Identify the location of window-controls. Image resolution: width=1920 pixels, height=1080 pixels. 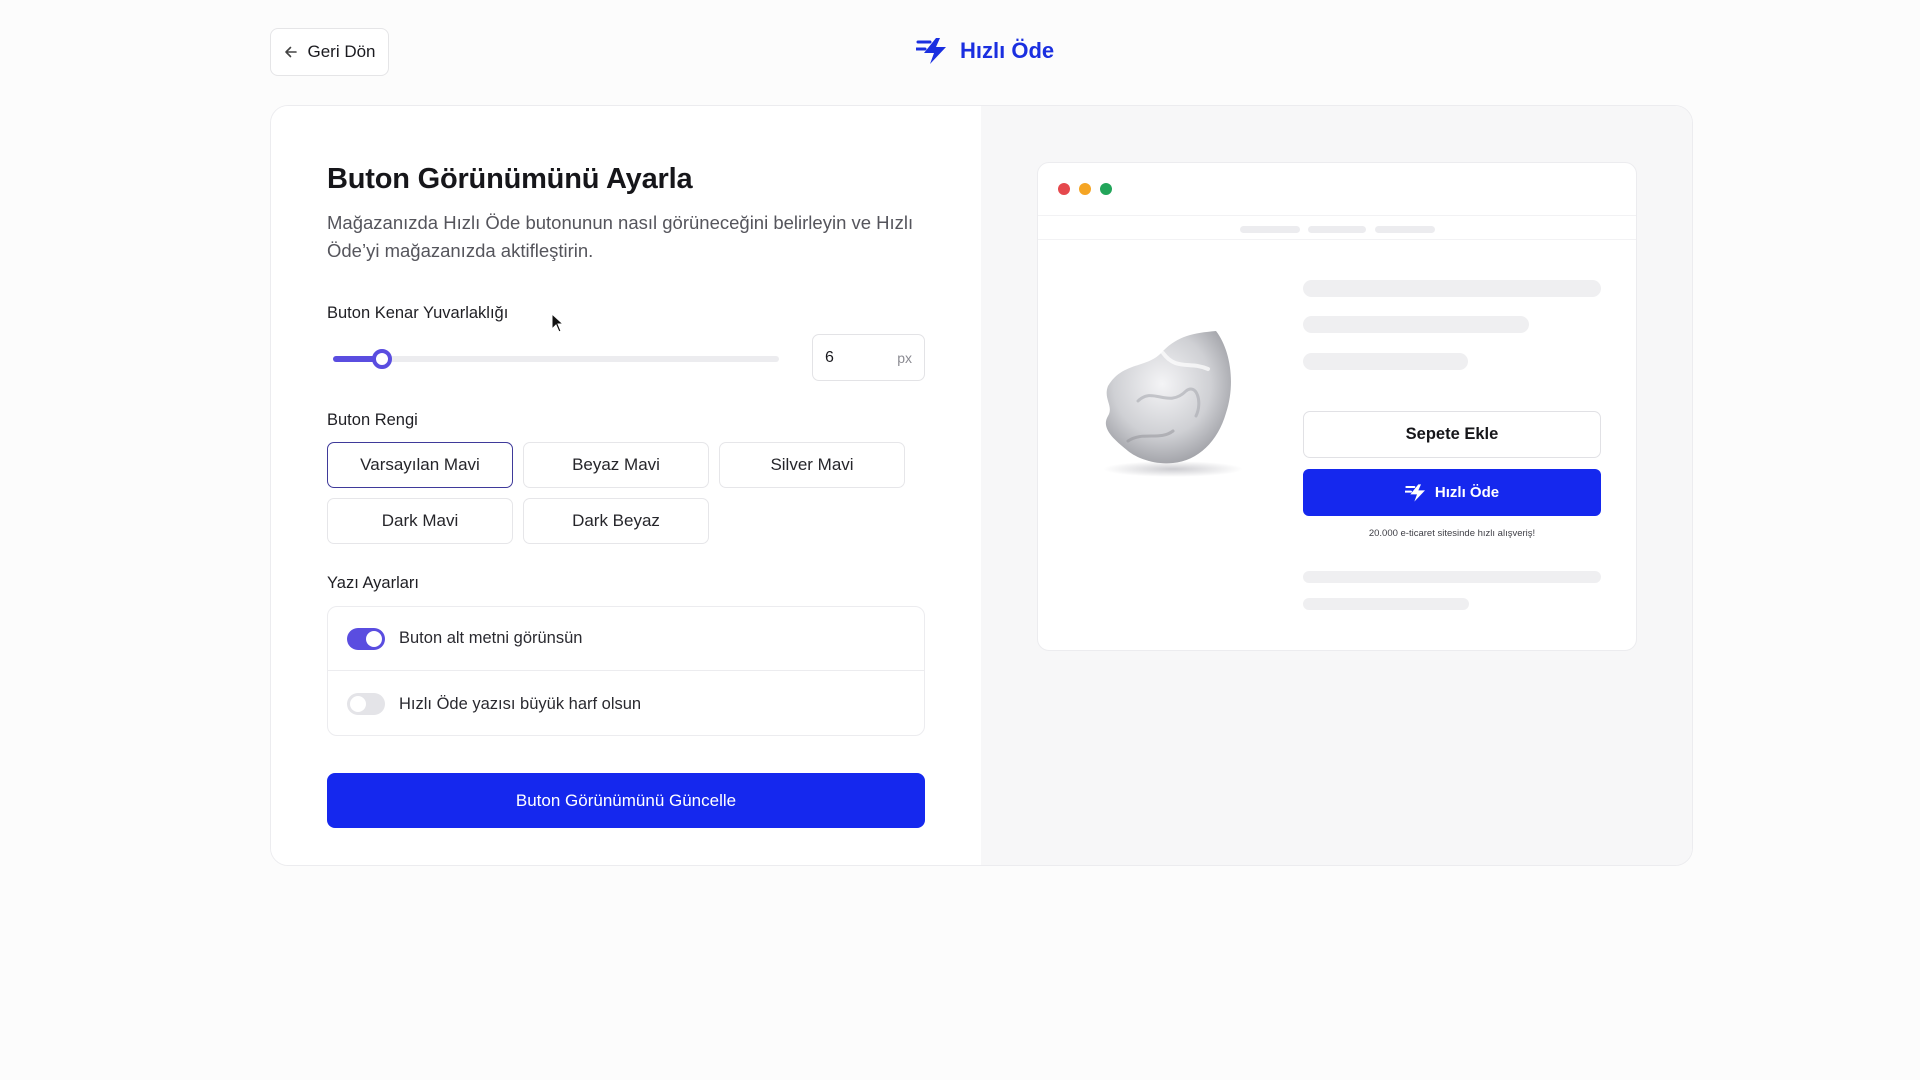
(1085, 189).